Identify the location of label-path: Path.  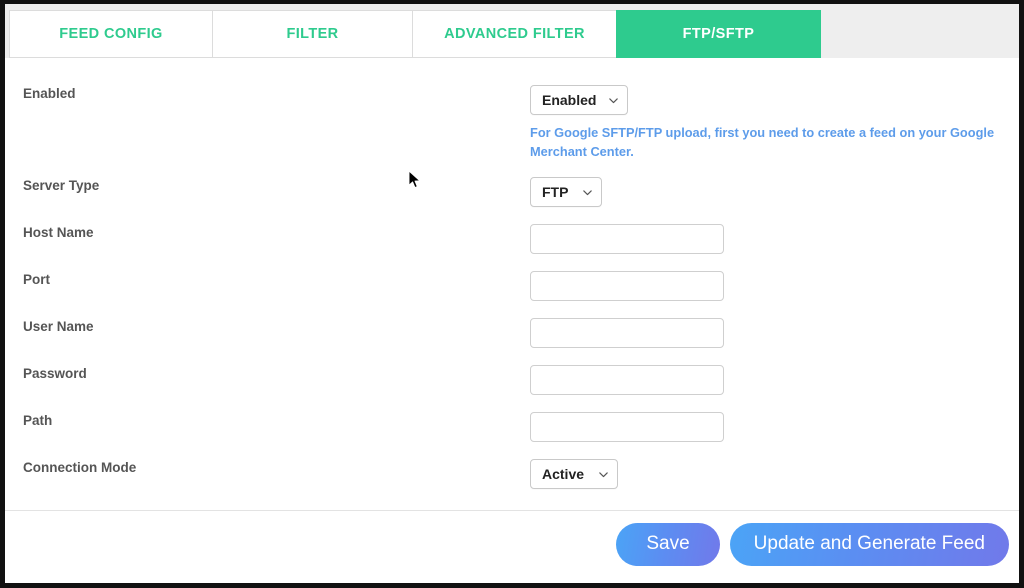
(38, 420).